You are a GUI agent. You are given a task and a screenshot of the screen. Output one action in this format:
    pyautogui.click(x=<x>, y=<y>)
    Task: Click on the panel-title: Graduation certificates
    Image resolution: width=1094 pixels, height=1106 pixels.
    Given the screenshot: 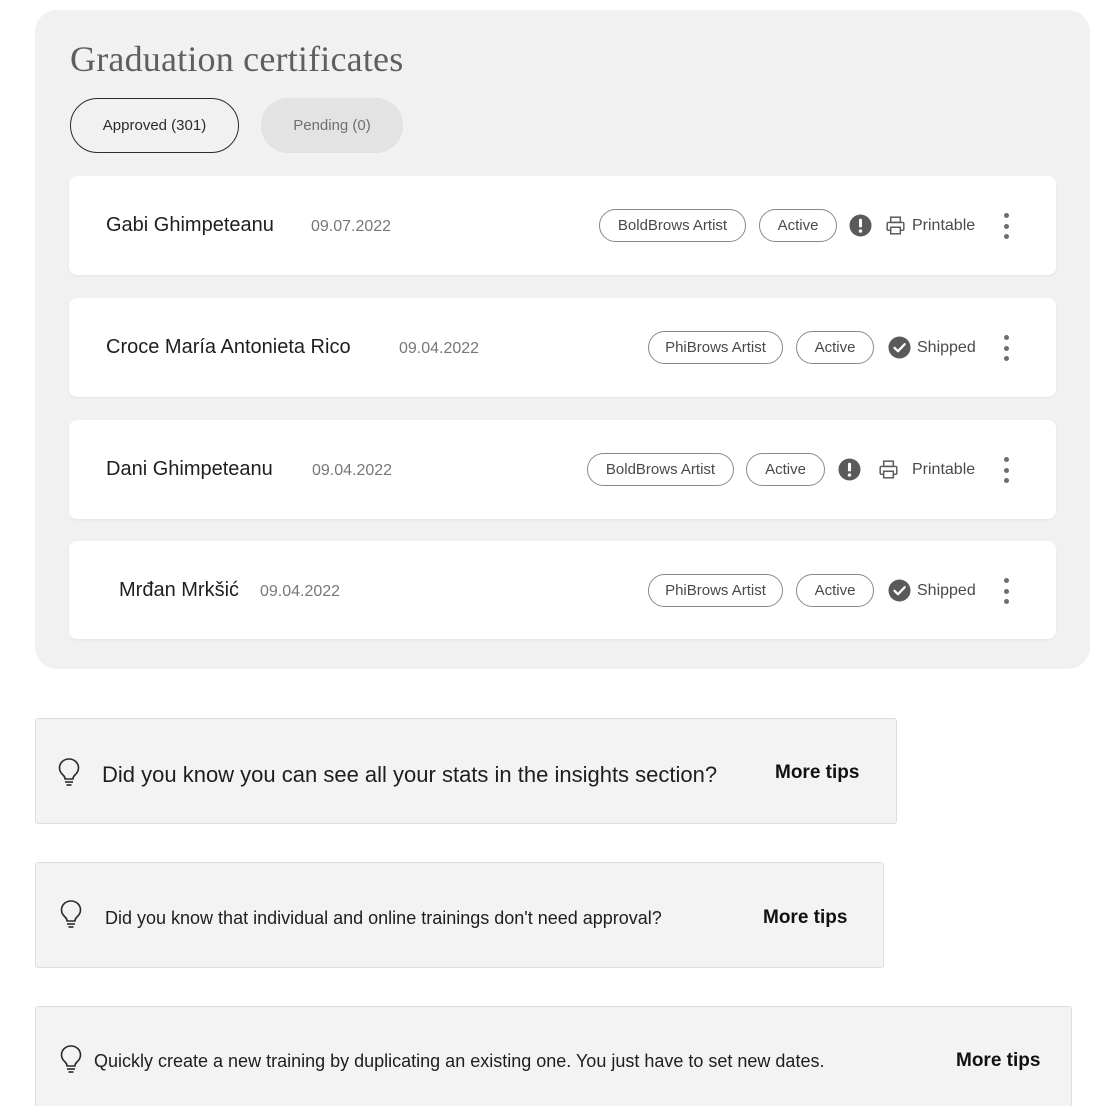 What is the action you would take?
    pyautogui.click(x=237, y=59)
    